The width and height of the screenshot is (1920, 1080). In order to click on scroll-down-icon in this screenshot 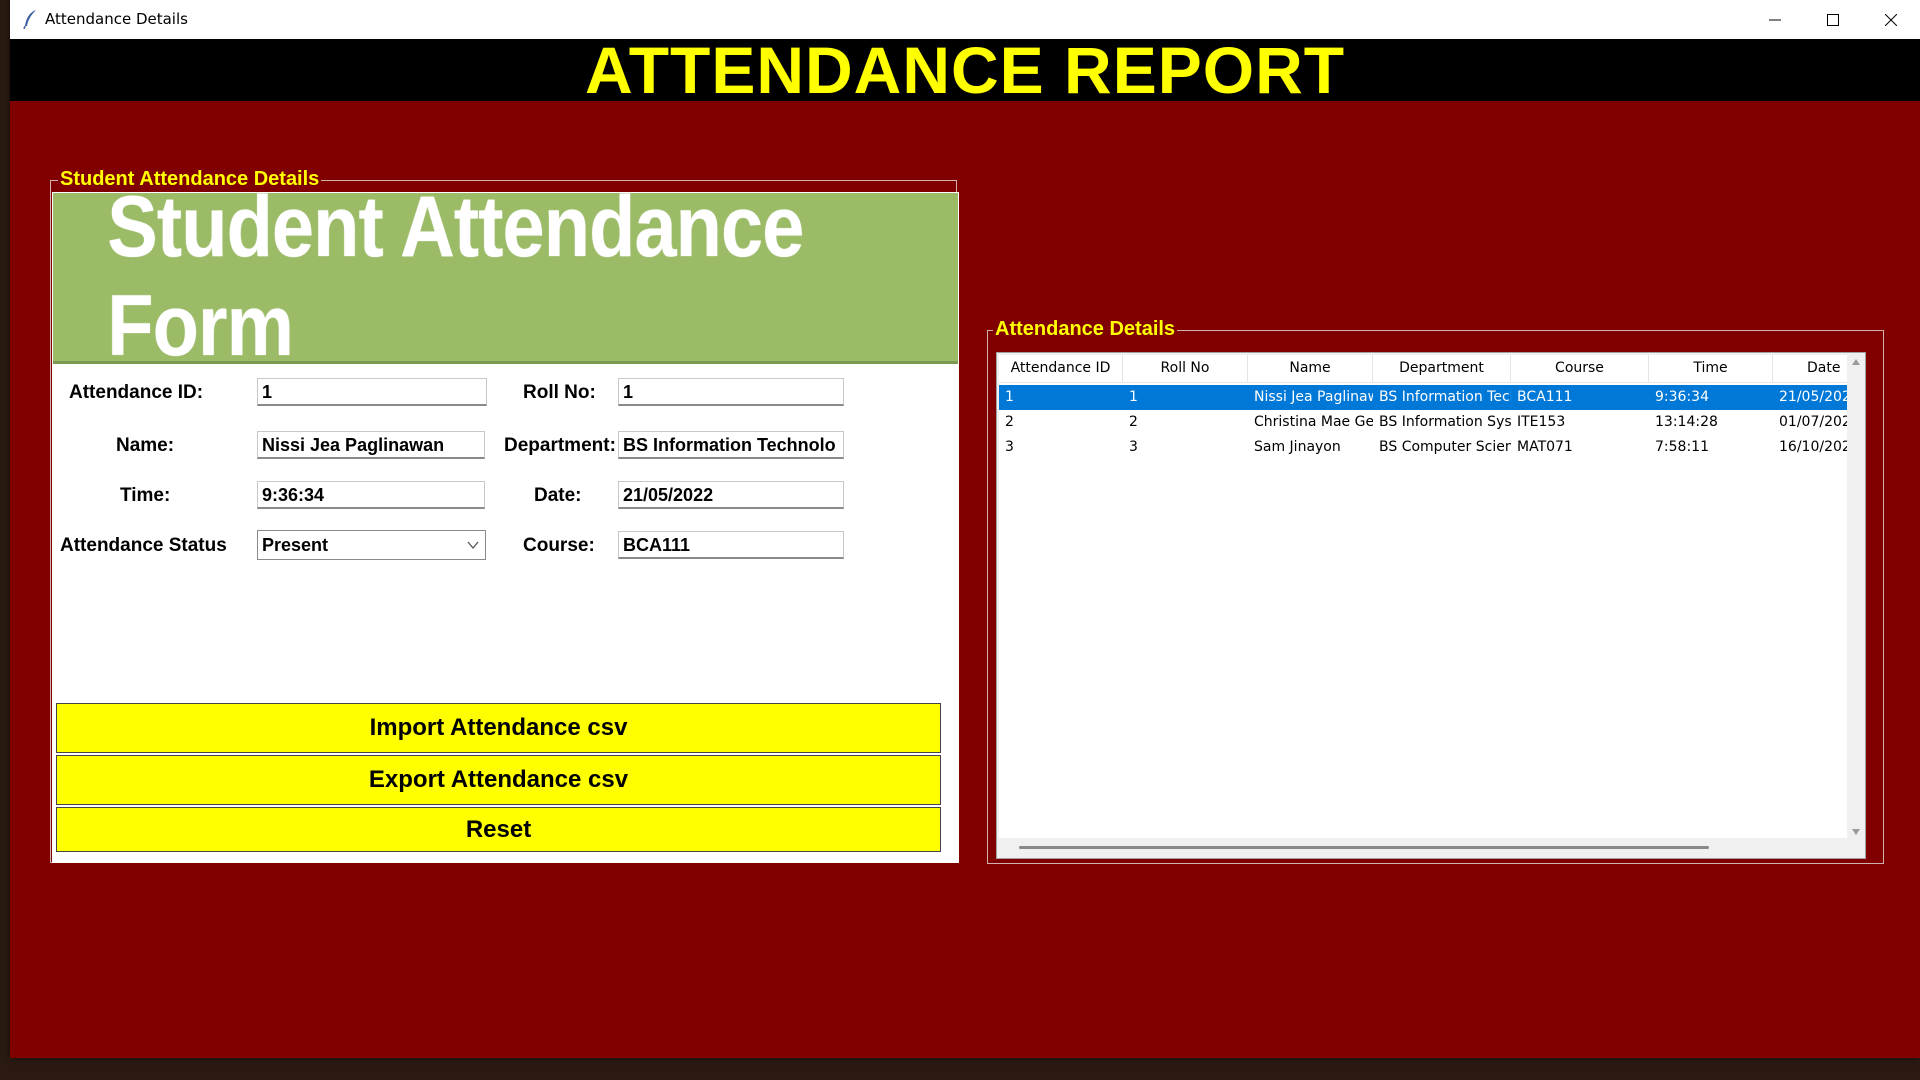, I will do `click(1856, 832)`.